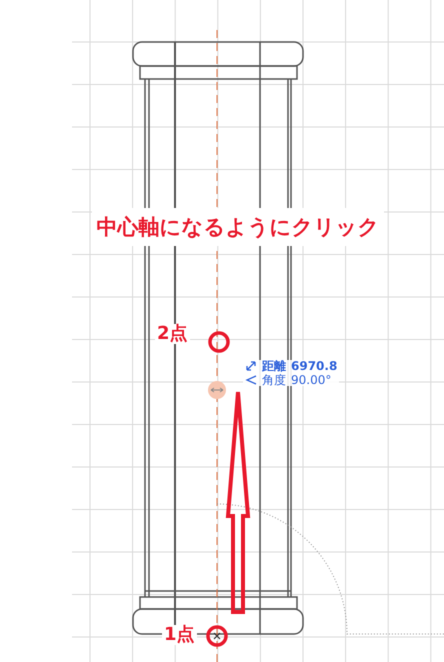 The image size is (444, 662). Describe the element at coordinates (238, 227) in the screenshot. I see `instruction-text: 中心軸になるようにクリック` at that location.